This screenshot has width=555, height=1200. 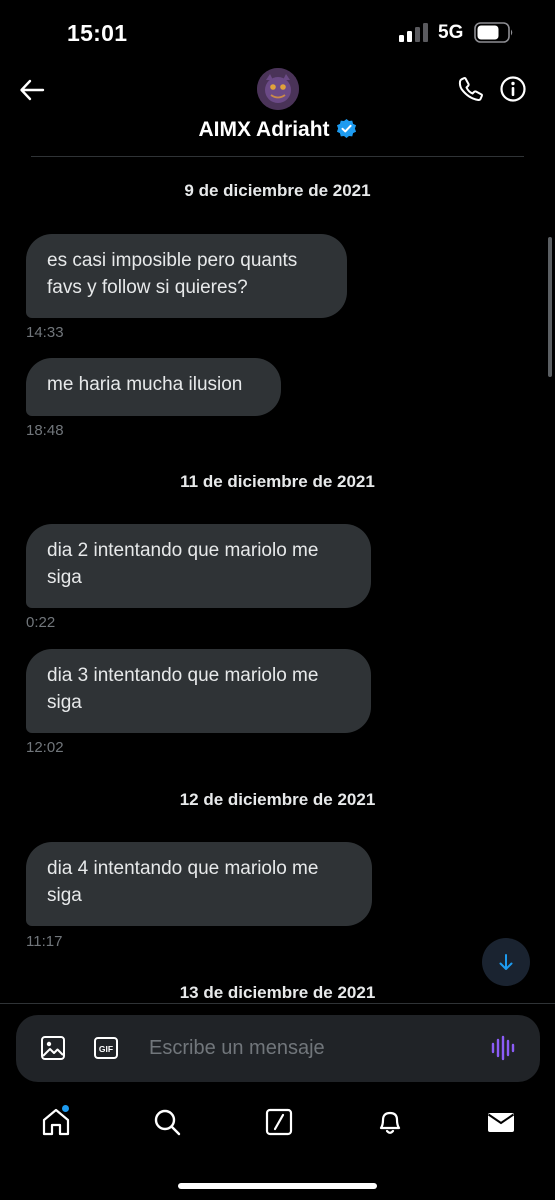 I want to click on header-divider, so click(x=277, y=156).